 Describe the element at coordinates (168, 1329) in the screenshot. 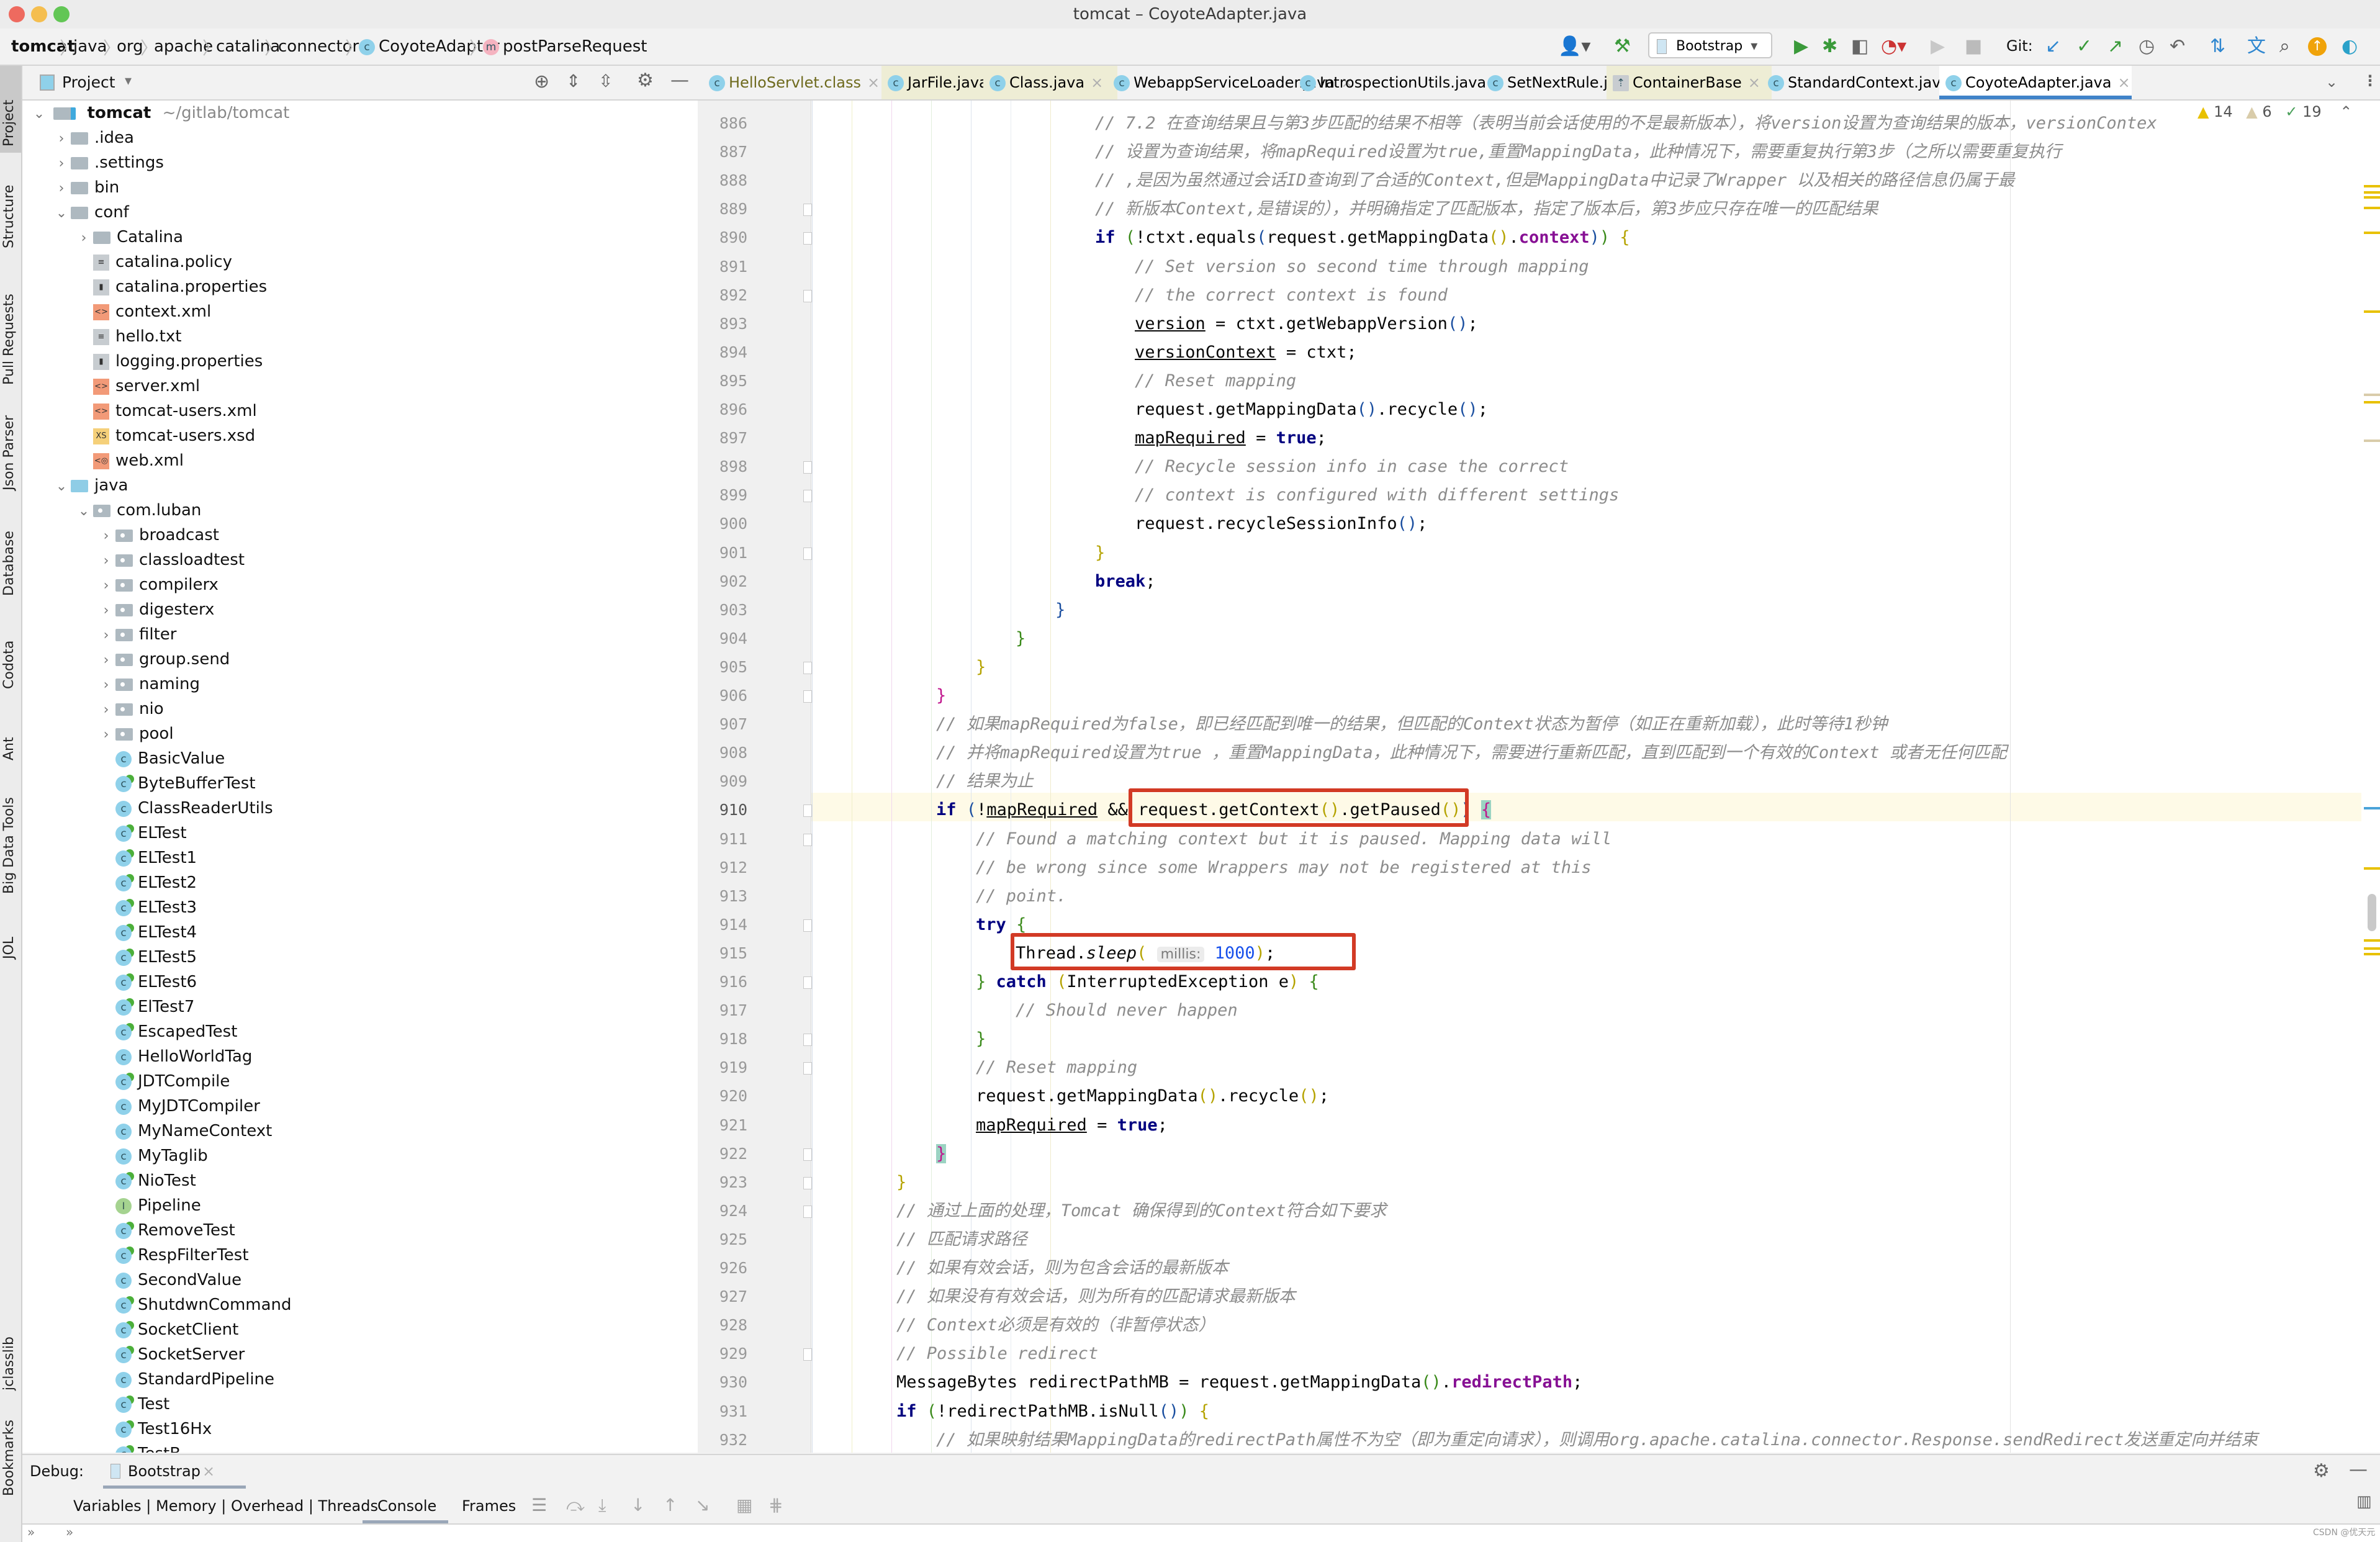

I see `tree-item: c SocketClient` at that location.